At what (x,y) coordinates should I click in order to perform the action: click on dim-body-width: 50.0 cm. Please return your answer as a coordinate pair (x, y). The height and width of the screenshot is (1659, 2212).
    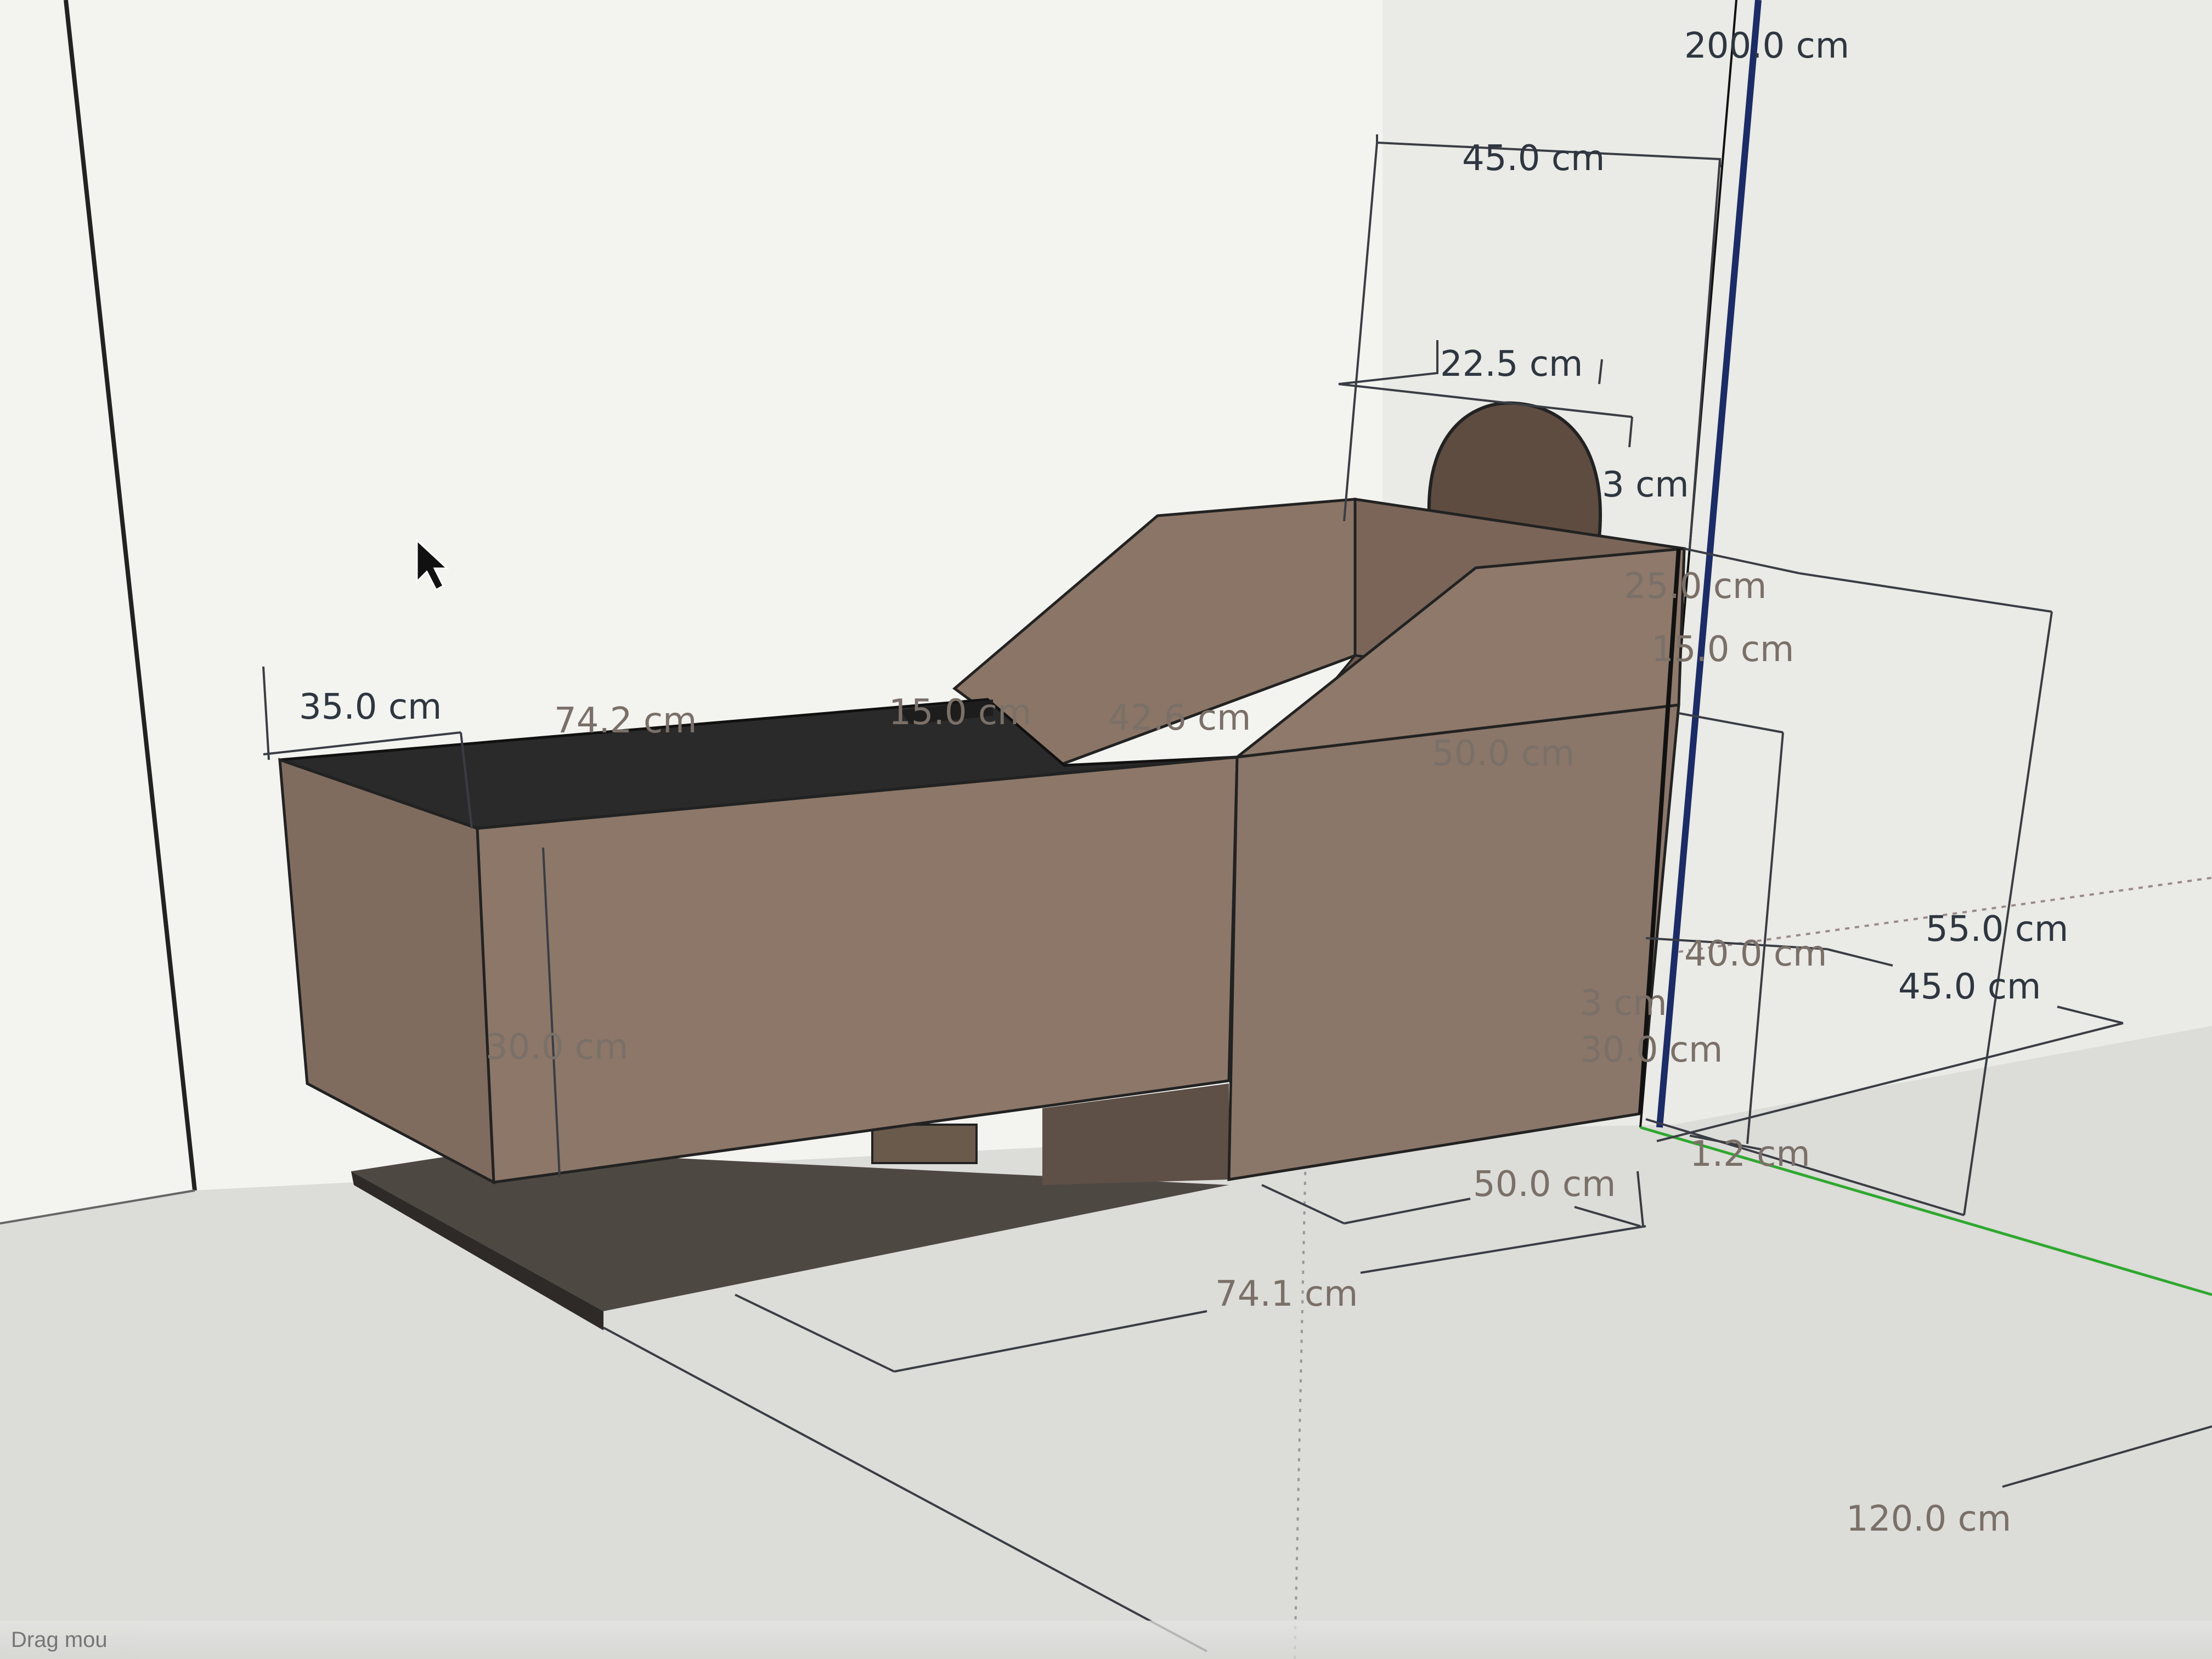
    Looking at the image, I should click on (1503, 754).